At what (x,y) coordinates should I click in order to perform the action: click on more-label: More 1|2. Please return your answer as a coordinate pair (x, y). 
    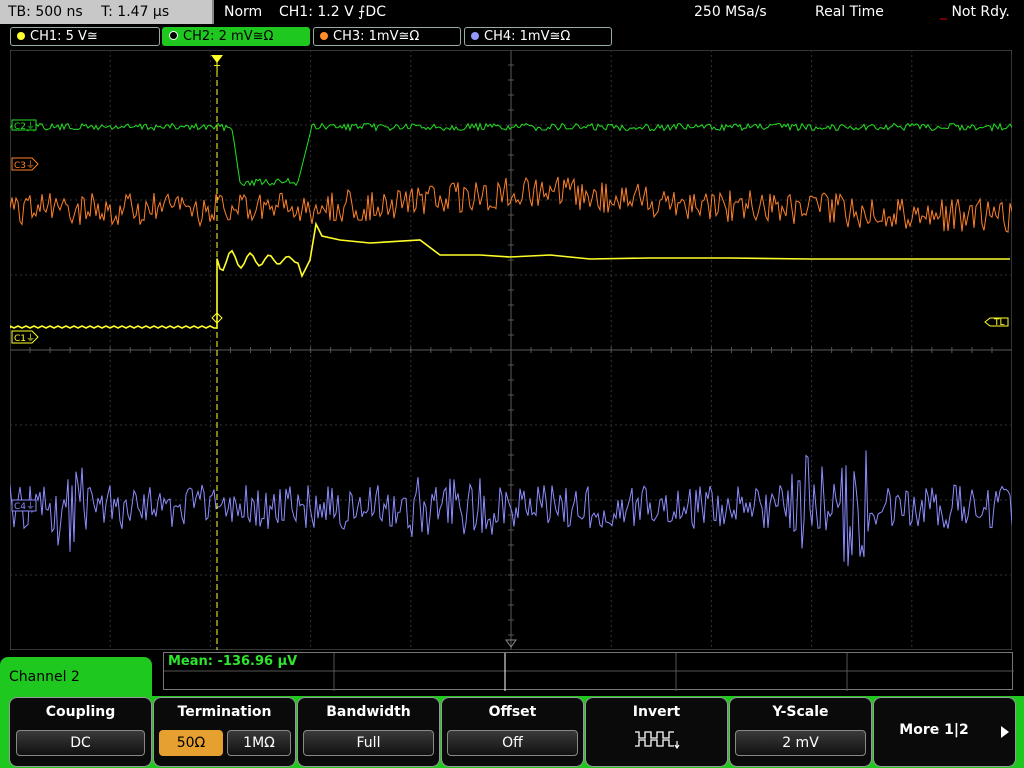
    Looking at the image, I should click on (934, 730).